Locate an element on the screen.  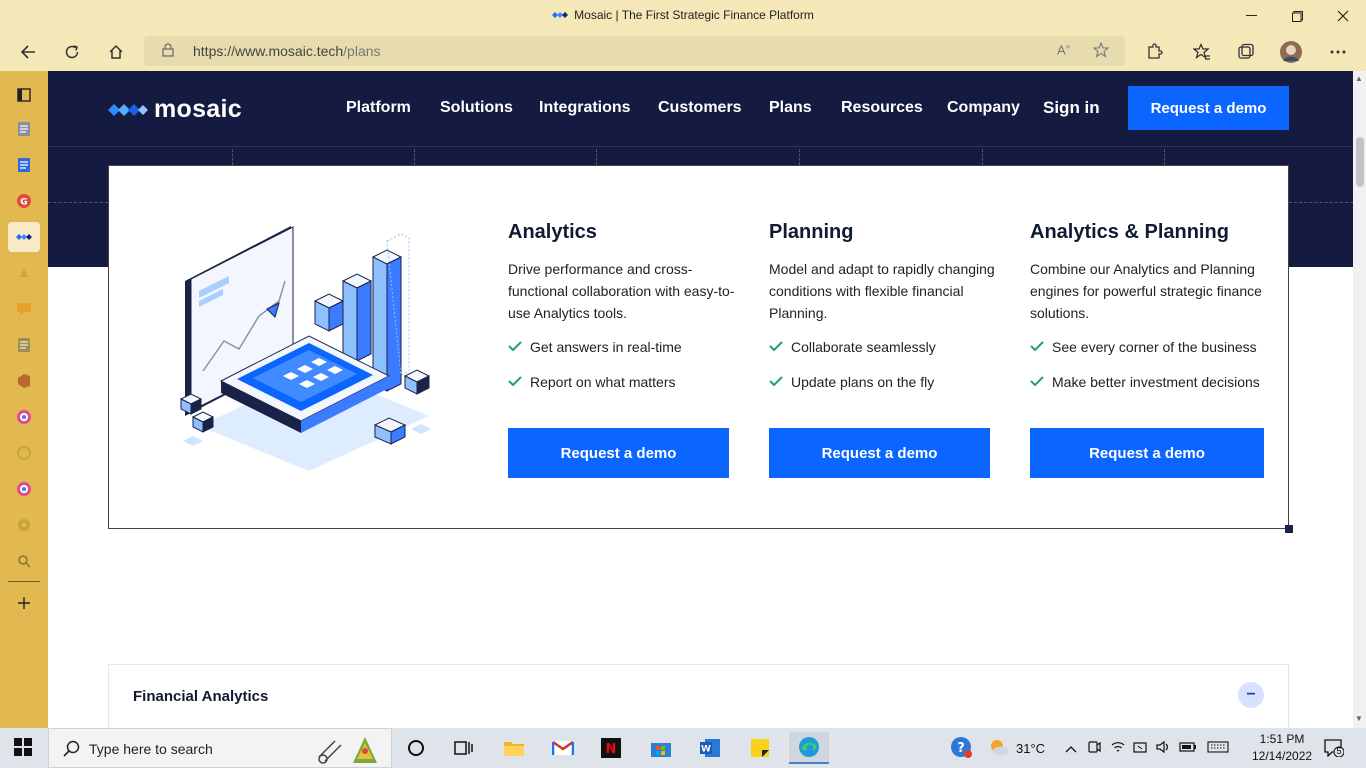
edge-icon is located at coordinates (809, 748).